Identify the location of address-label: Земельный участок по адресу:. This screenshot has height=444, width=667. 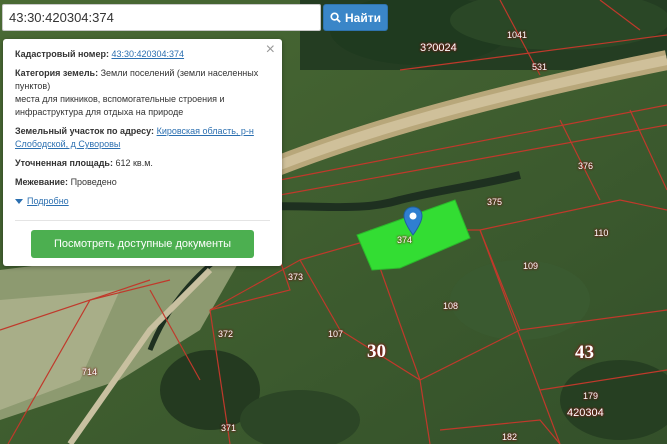
(85, 131).